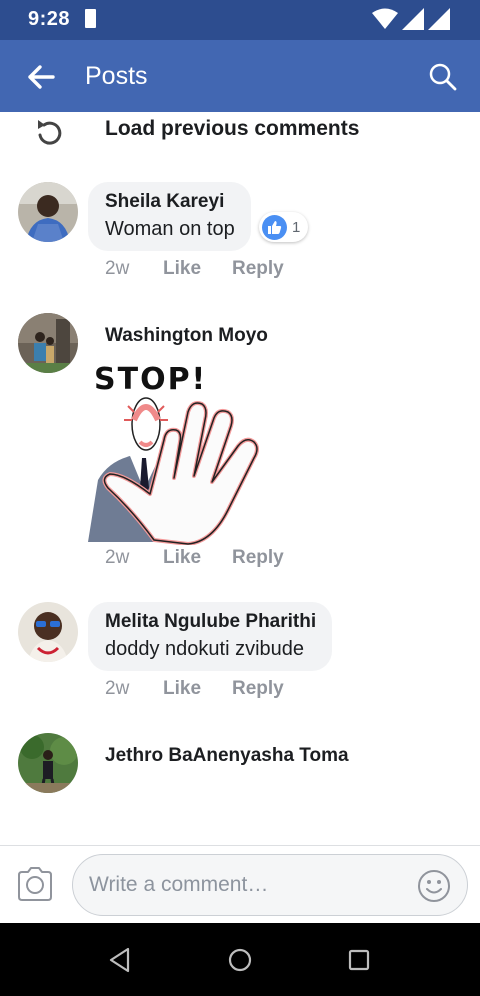 The image size is (480, 996). What do you see at coordinates (170, 202) in the screenshot?
I see `comment-author: Sheila Kareyi` at bounding box center [170, 202].